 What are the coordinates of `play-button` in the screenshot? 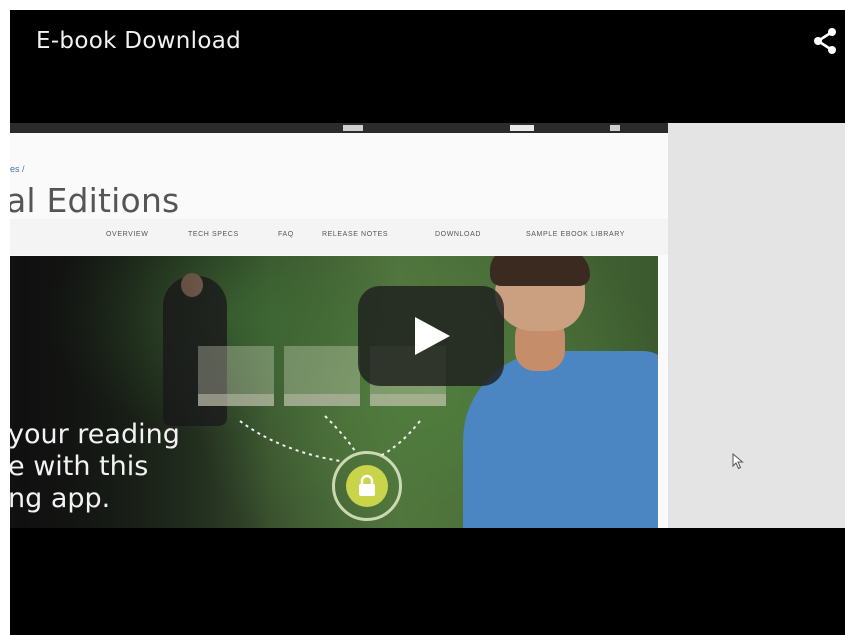 It's located at (431, 336).